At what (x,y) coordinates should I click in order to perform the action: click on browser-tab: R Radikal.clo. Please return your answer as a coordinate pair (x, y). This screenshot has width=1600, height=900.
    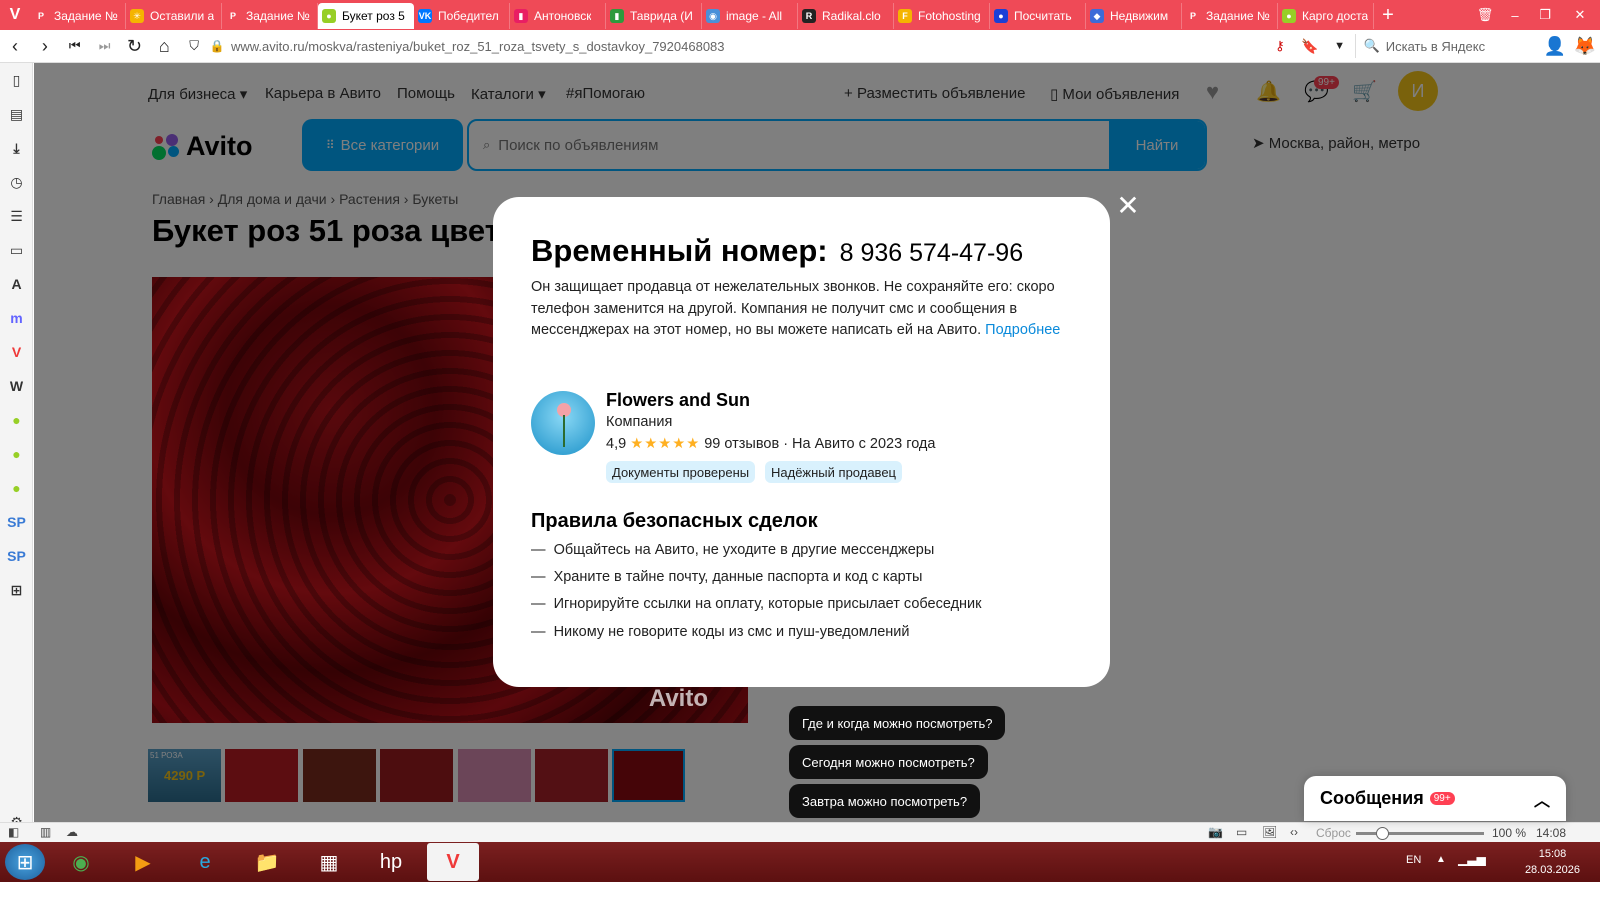
    Looking at the image, I should click on (846, 16).